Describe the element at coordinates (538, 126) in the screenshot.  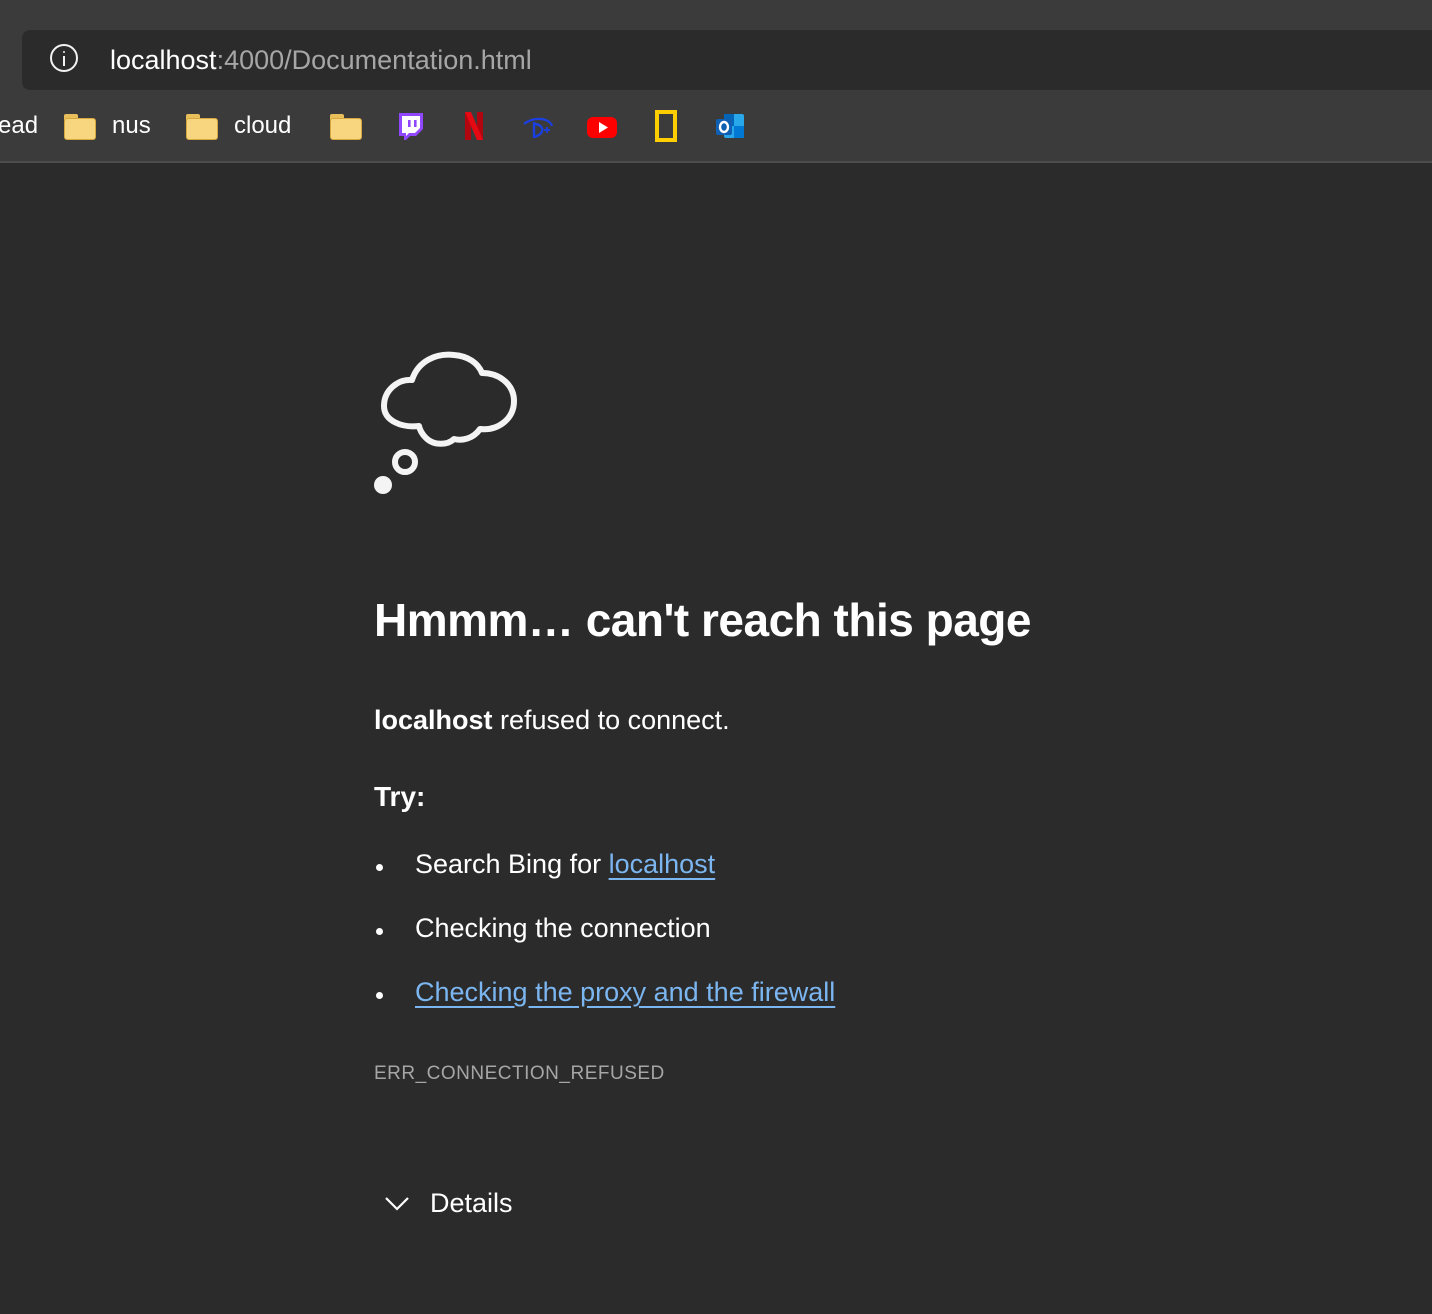
I see `disney-plus-icon` at that location.